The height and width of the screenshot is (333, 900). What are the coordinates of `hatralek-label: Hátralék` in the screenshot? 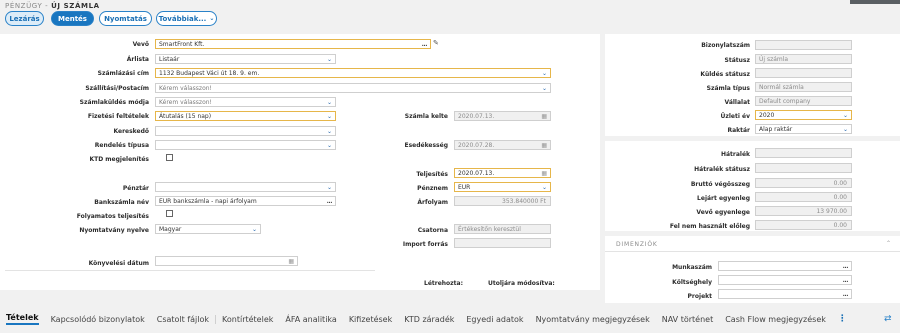 It's located at (735, 154).